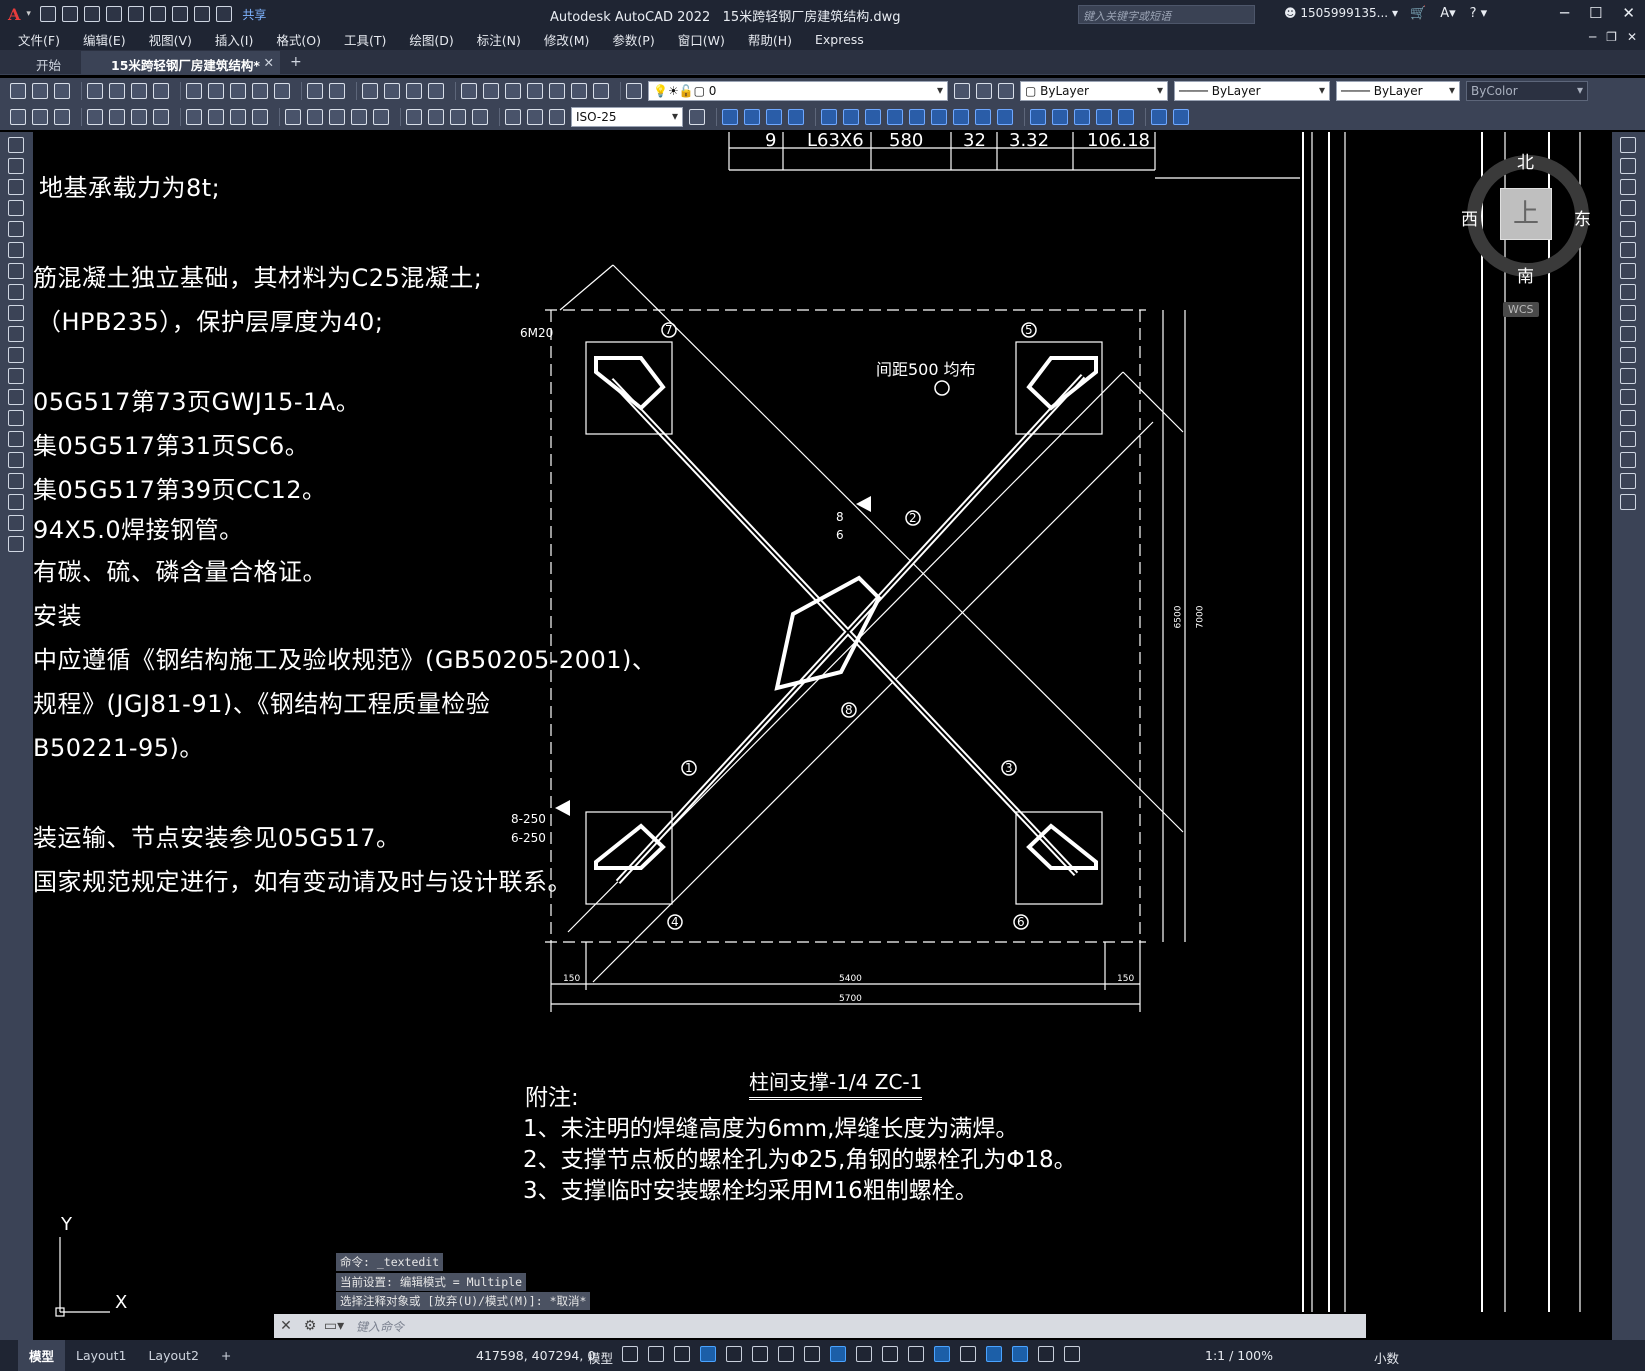 The height and width of the screenshot is (1371, 1645). Describe the element at coordinates (708, 1354) in the screenshot. I see `ortho-icon` at that location.